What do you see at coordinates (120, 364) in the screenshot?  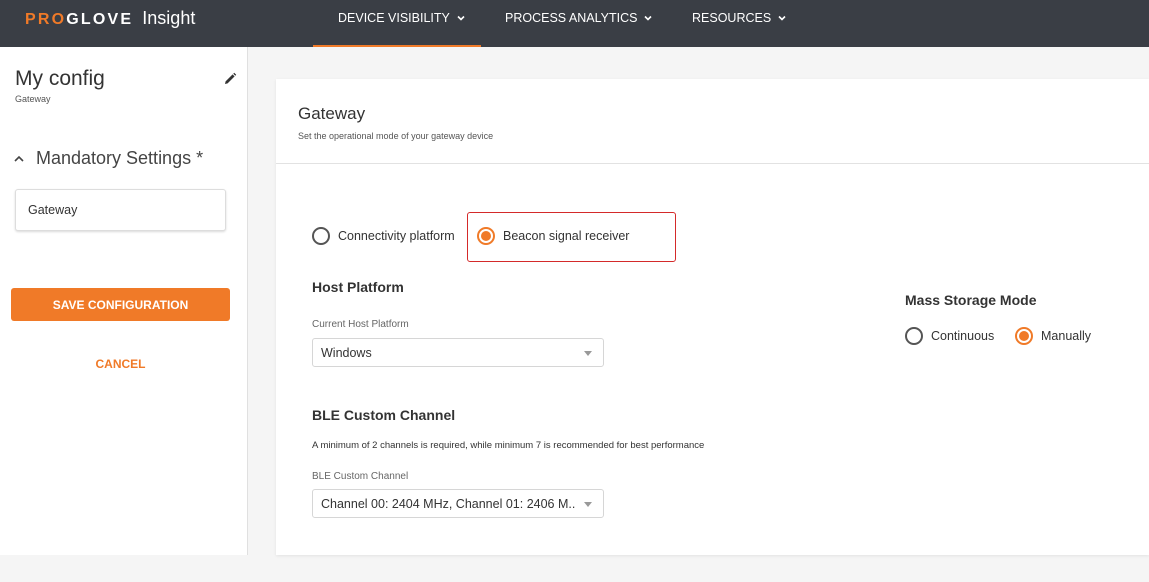 I see `cancel-button: CANCEL` at bounding box center [120, 364].